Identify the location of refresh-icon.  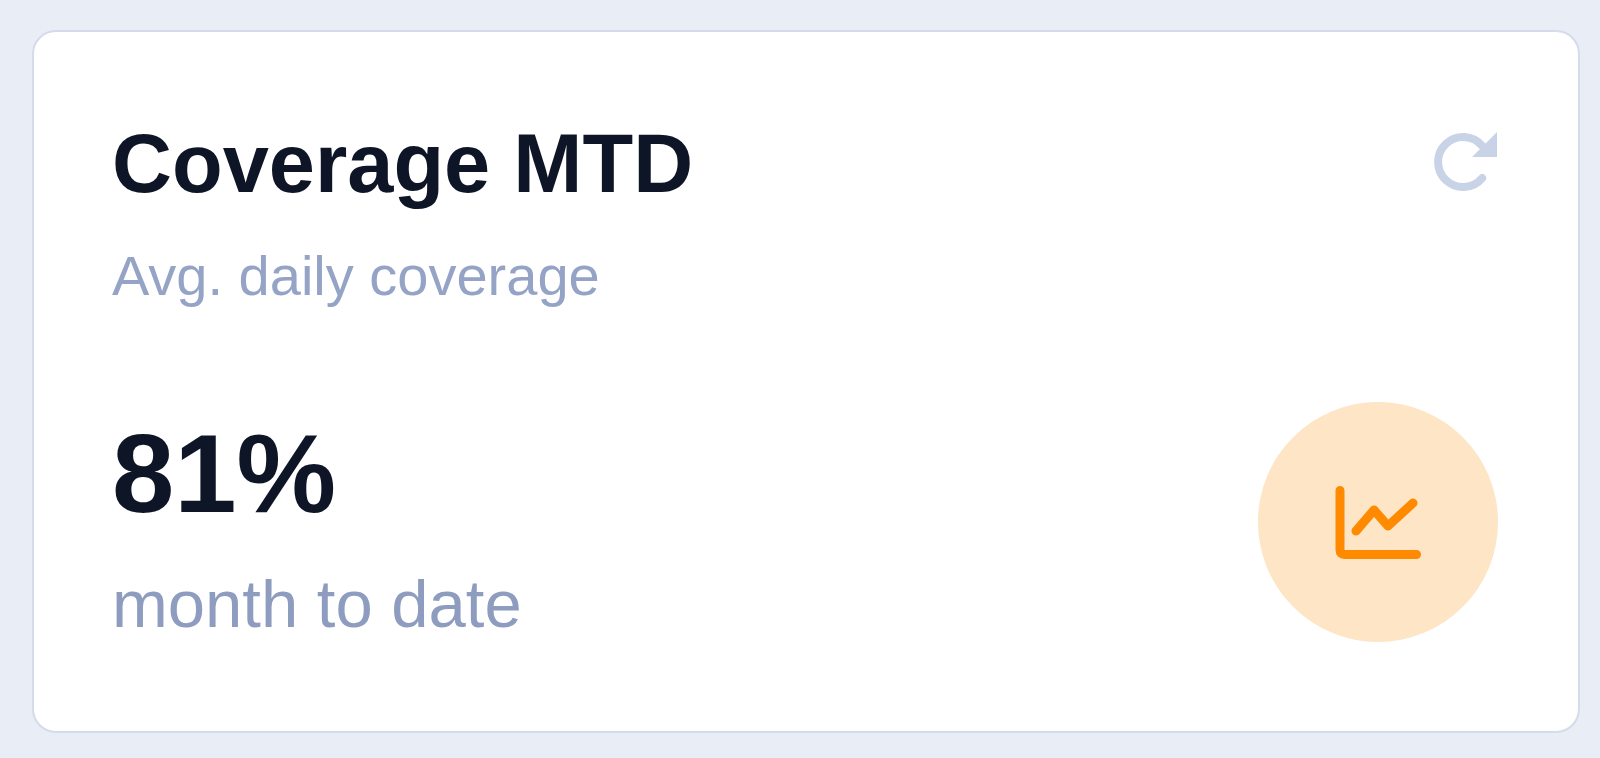
(1466, 162).